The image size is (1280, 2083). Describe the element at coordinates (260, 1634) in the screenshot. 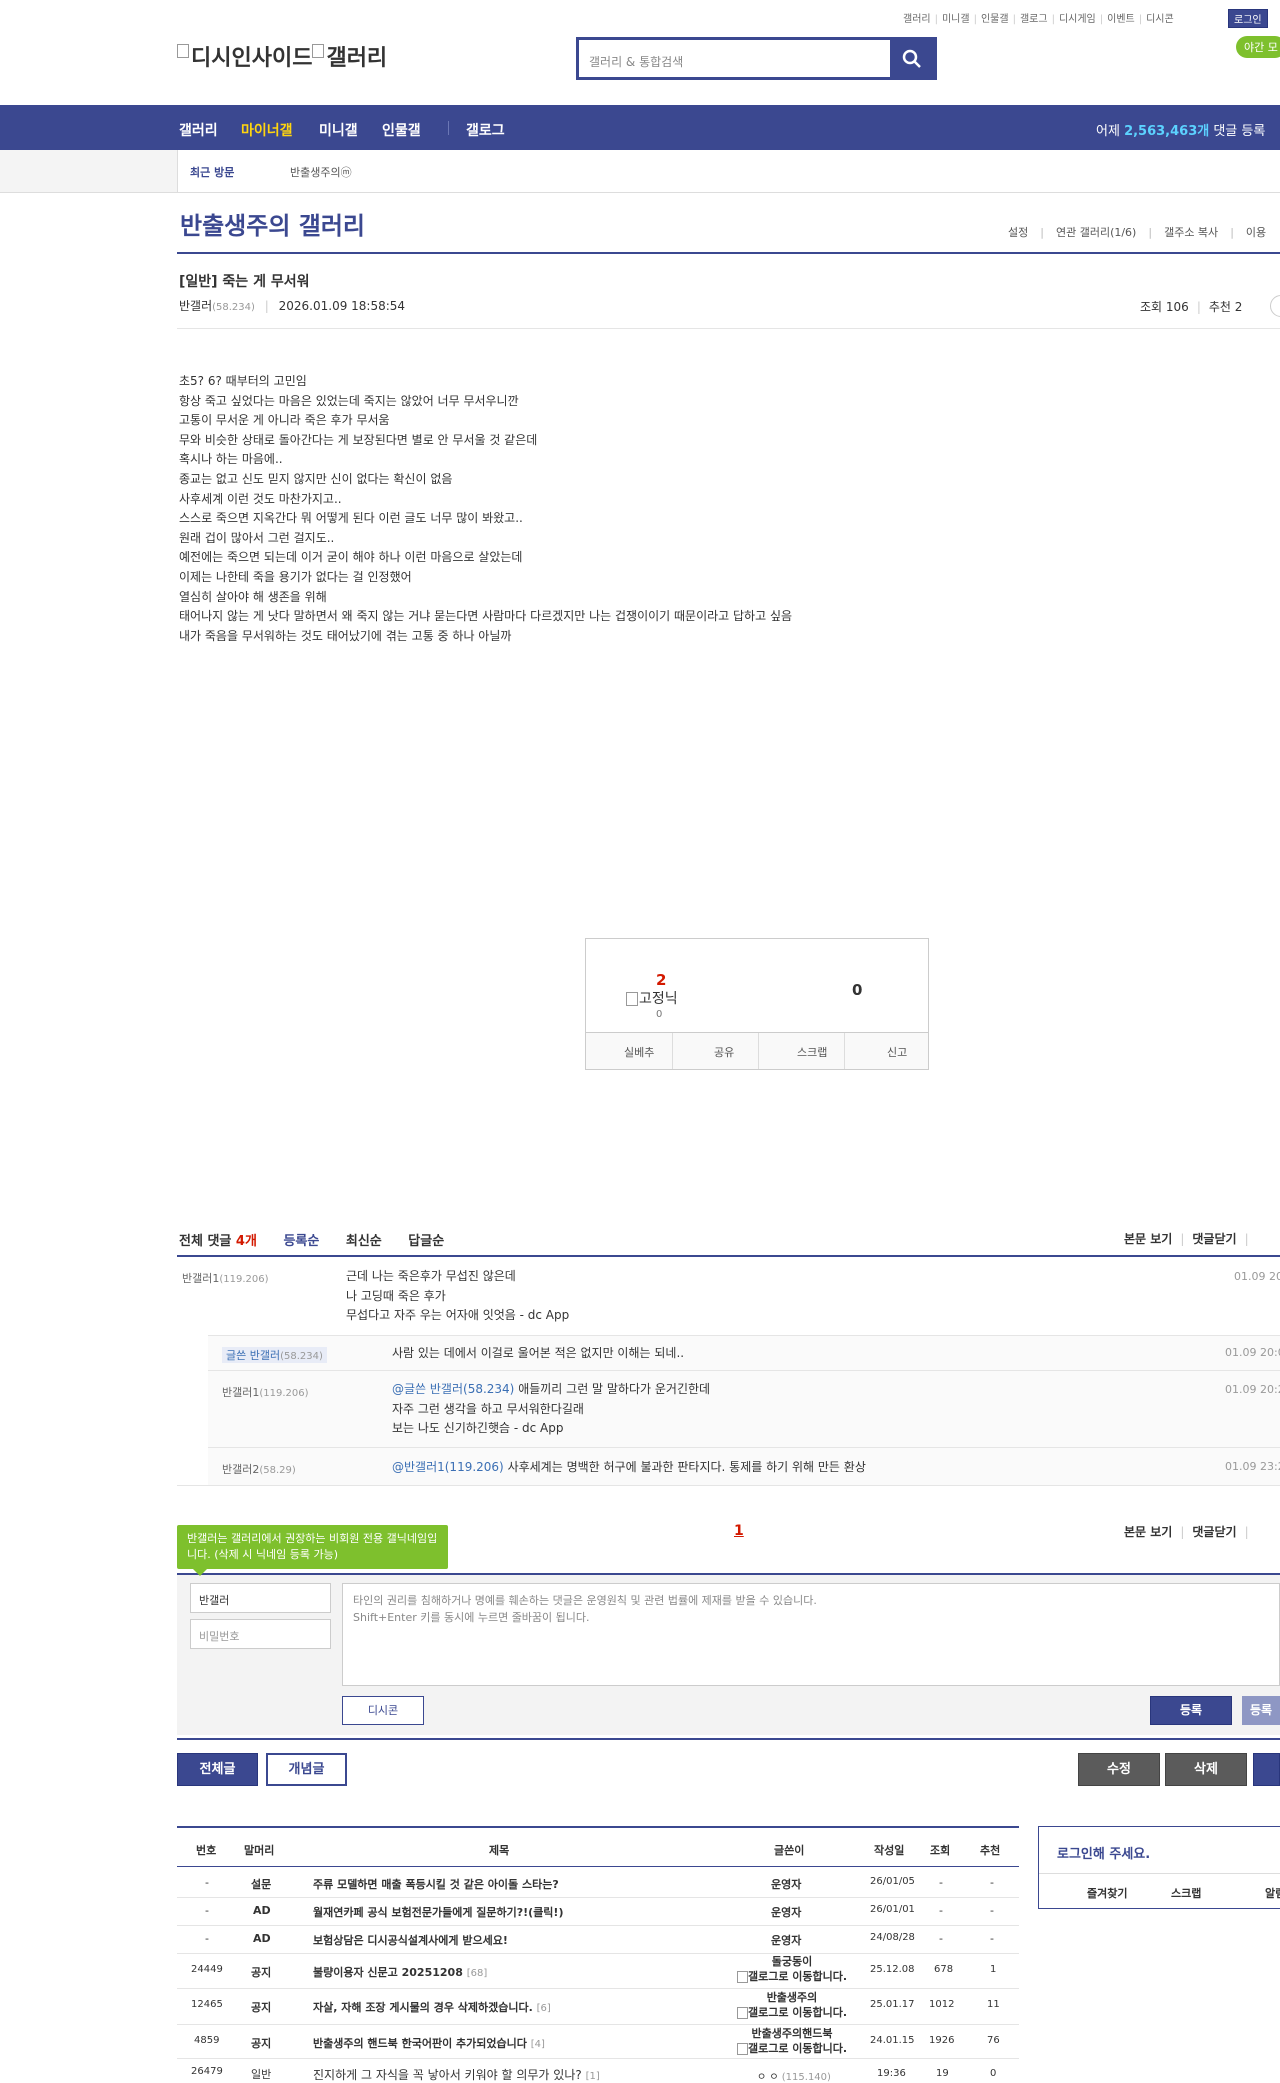

I see `password-input: 비밀번호` at that location.